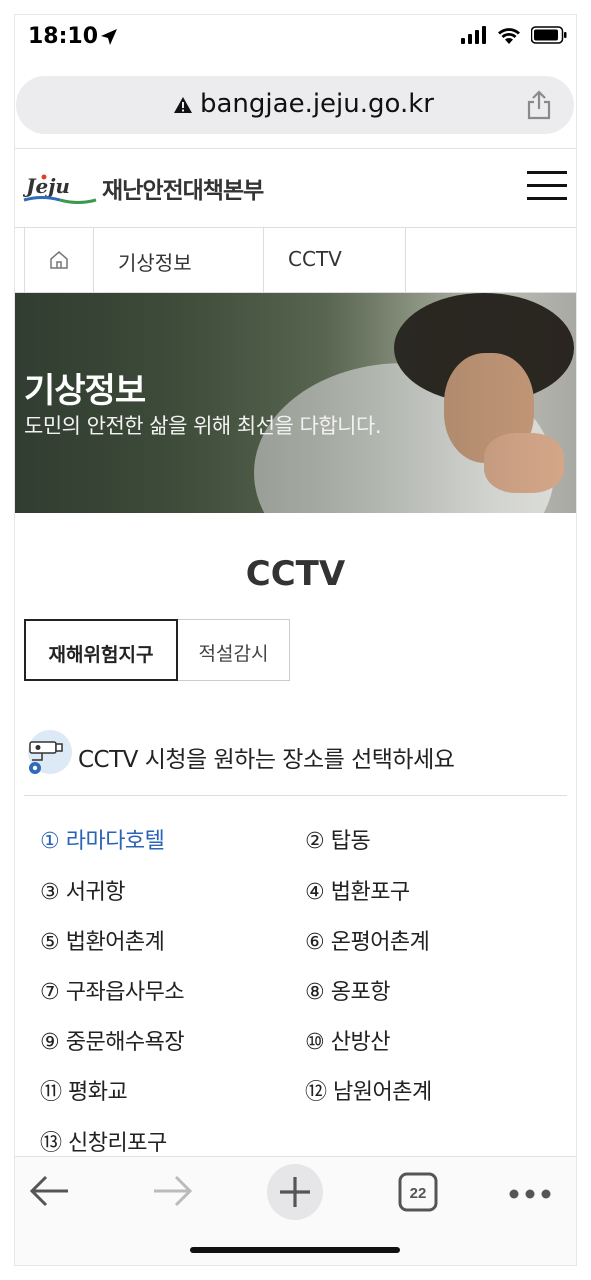  What do you see at coordinates (295, 795) in the screenshot?
I see `divider` at bounding box center [295, 795].